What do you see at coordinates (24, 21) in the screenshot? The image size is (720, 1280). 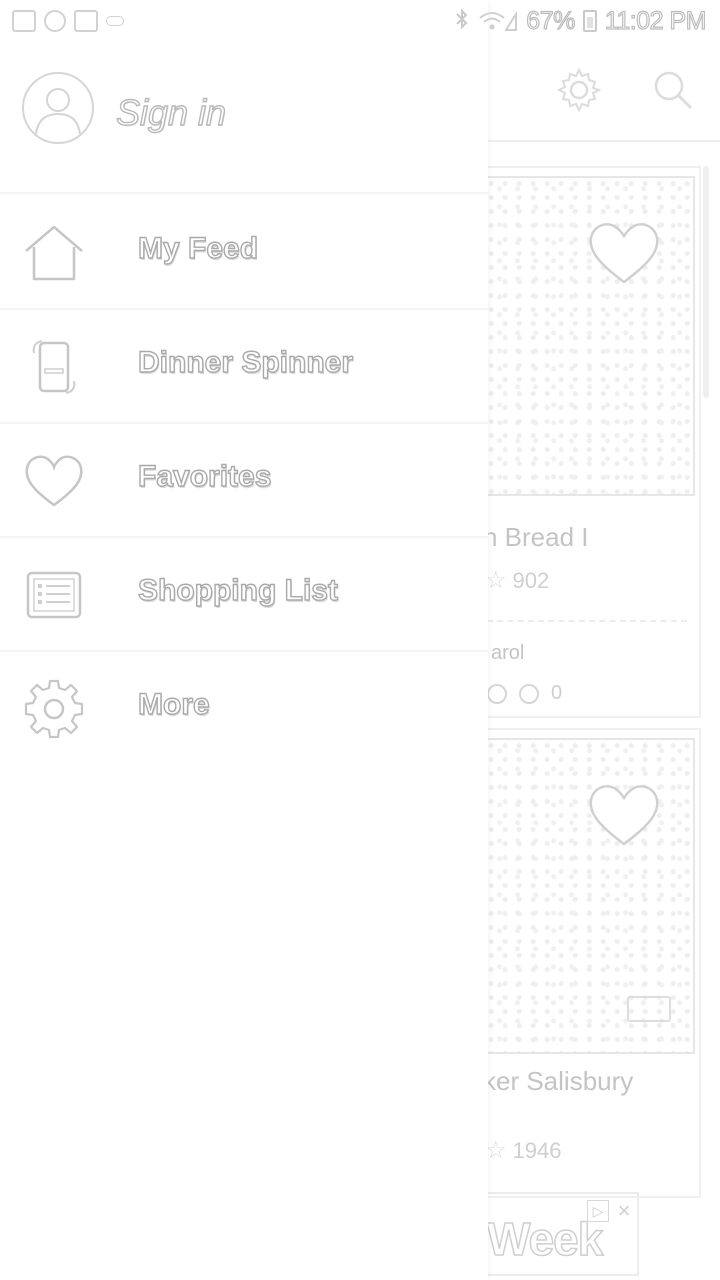 I see `photo-notification-icon` at bounding box center [24, 21].